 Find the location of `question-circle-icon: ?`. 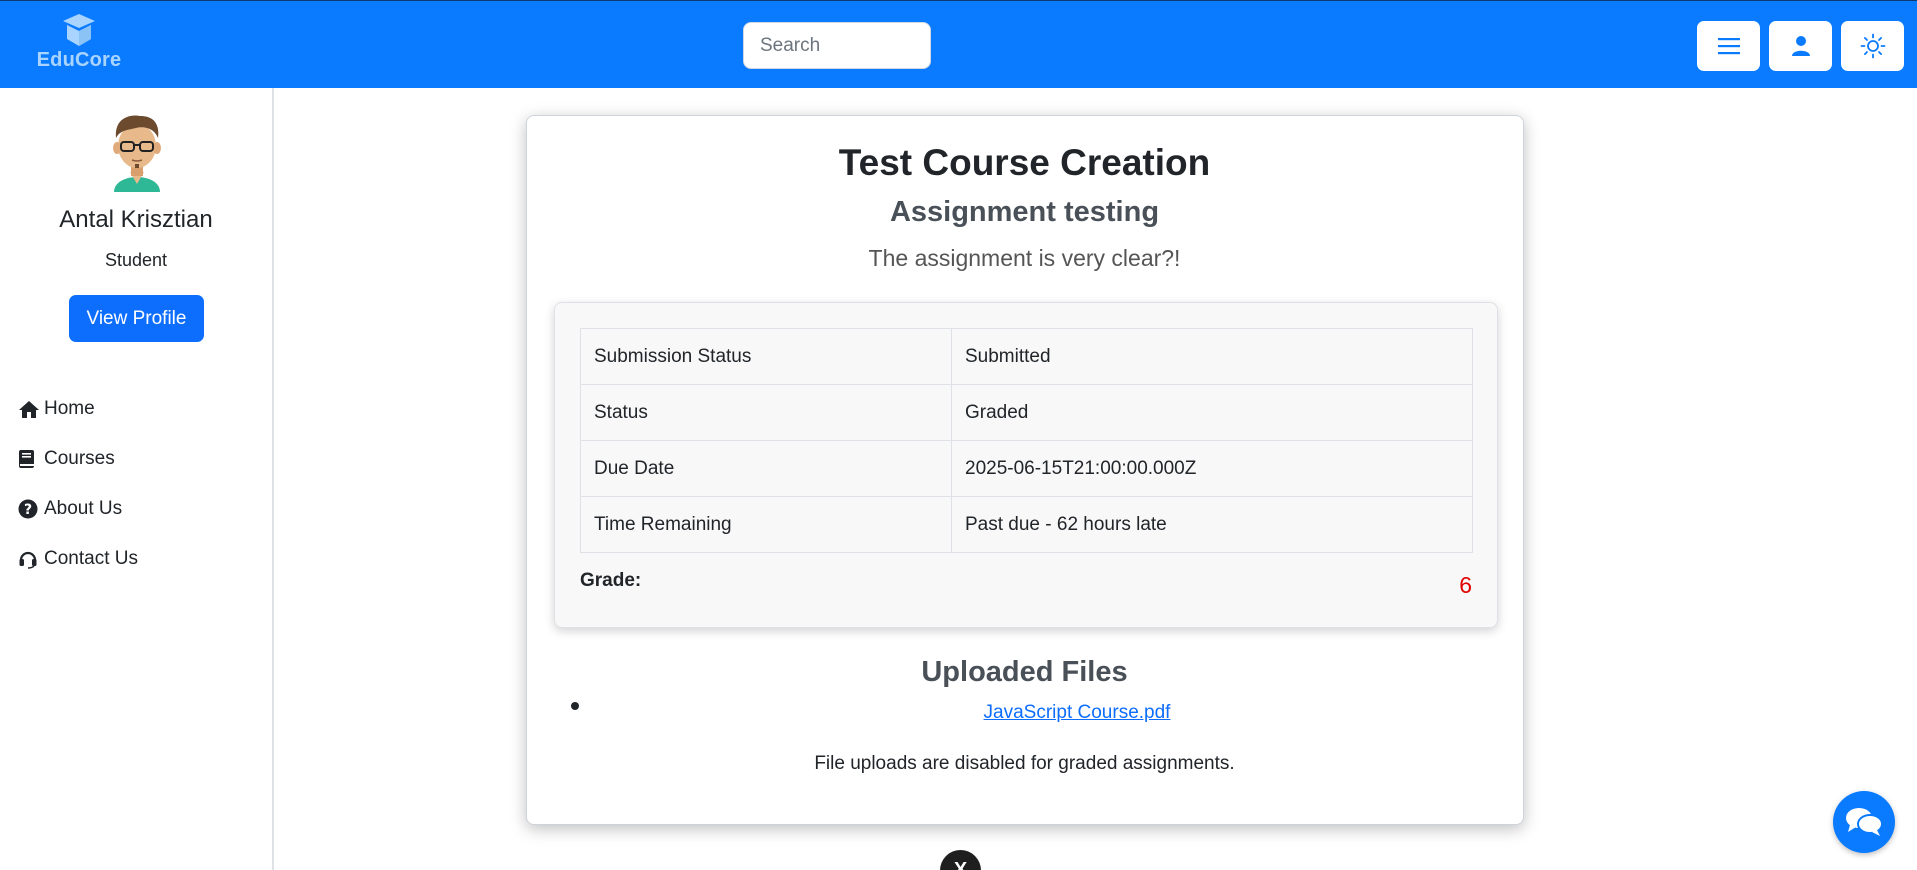

question-circle-icon: ? is located at coordinates (30, 509).